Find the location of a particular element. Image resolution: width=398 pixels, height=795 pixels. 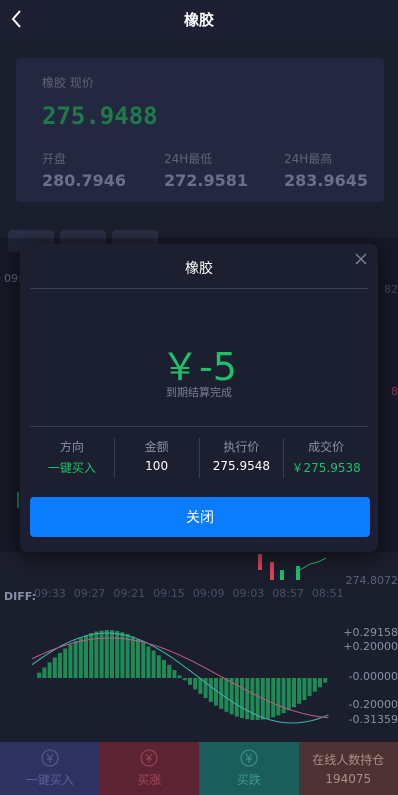

chevron-left-icon is located at coordinates (17, 19).